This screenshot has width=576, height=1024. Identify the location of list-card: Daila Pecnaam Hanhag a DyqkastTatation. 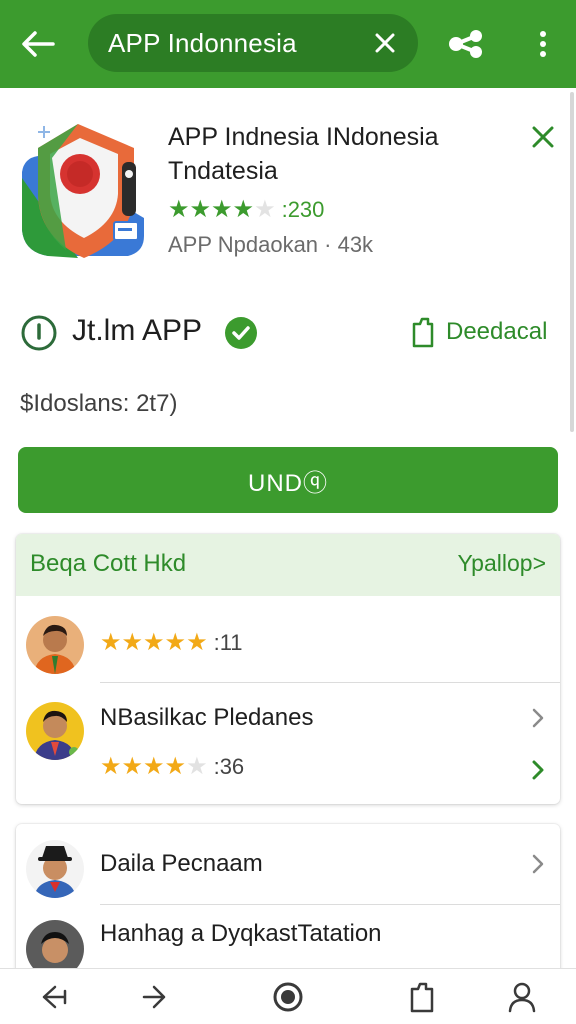
(288, 904).